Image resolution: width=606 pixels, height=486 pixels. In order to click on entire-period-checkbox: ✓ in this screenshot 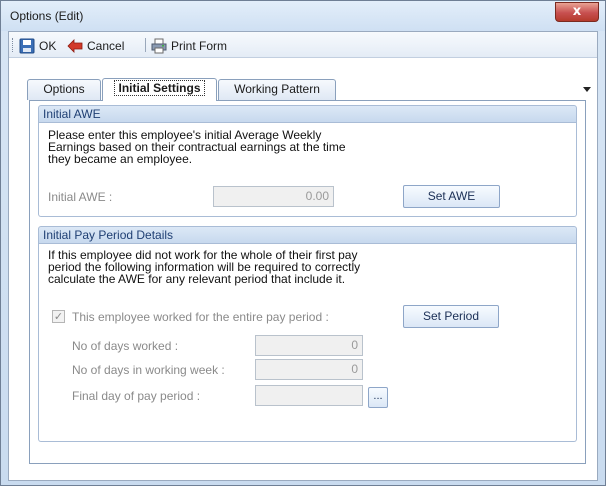, I will do `click(58, 316)`.